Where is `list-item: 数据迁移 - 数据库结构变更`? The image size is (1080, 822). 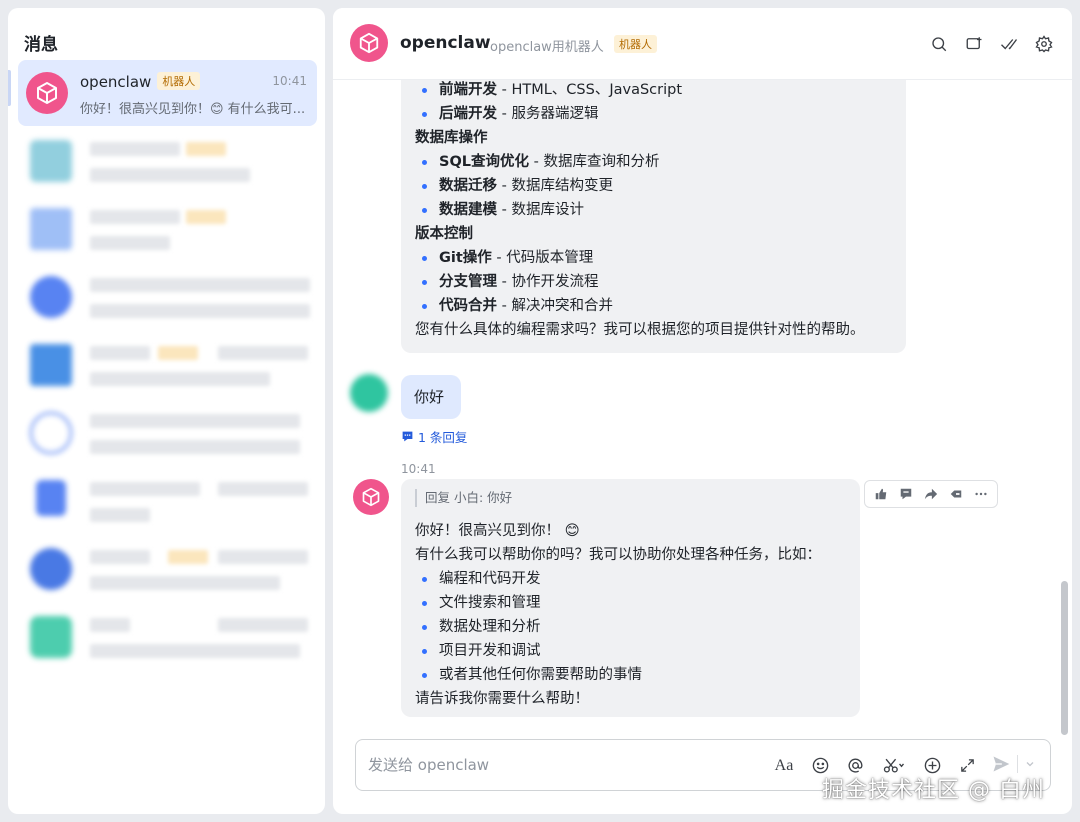 list-item: 数据迁移 - 数据库结构变更 is located at coordinates (653, 186).